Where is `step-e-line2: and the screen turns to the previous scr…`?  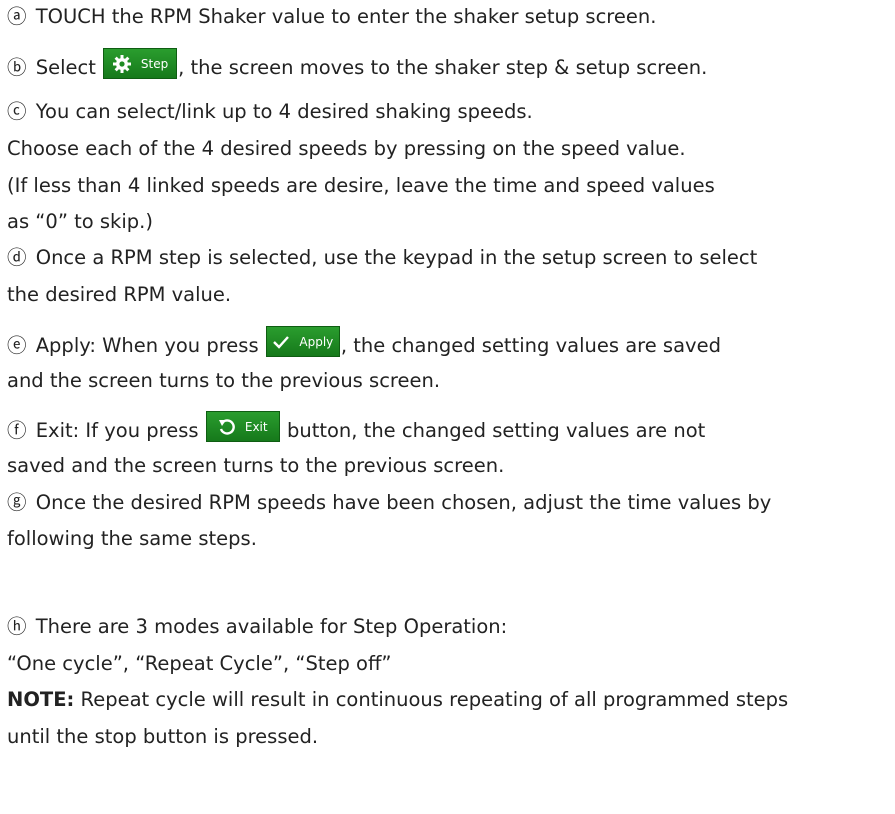
step-e-line2: and the screen turns to the previous scr… is located at coordinates (224, 380).